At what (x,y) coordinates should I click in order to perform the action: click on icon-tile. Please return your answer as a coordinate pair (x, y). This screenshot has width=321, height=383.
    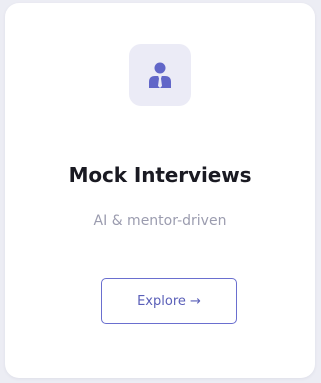
    Looking at the image, I should click on (160, 75).